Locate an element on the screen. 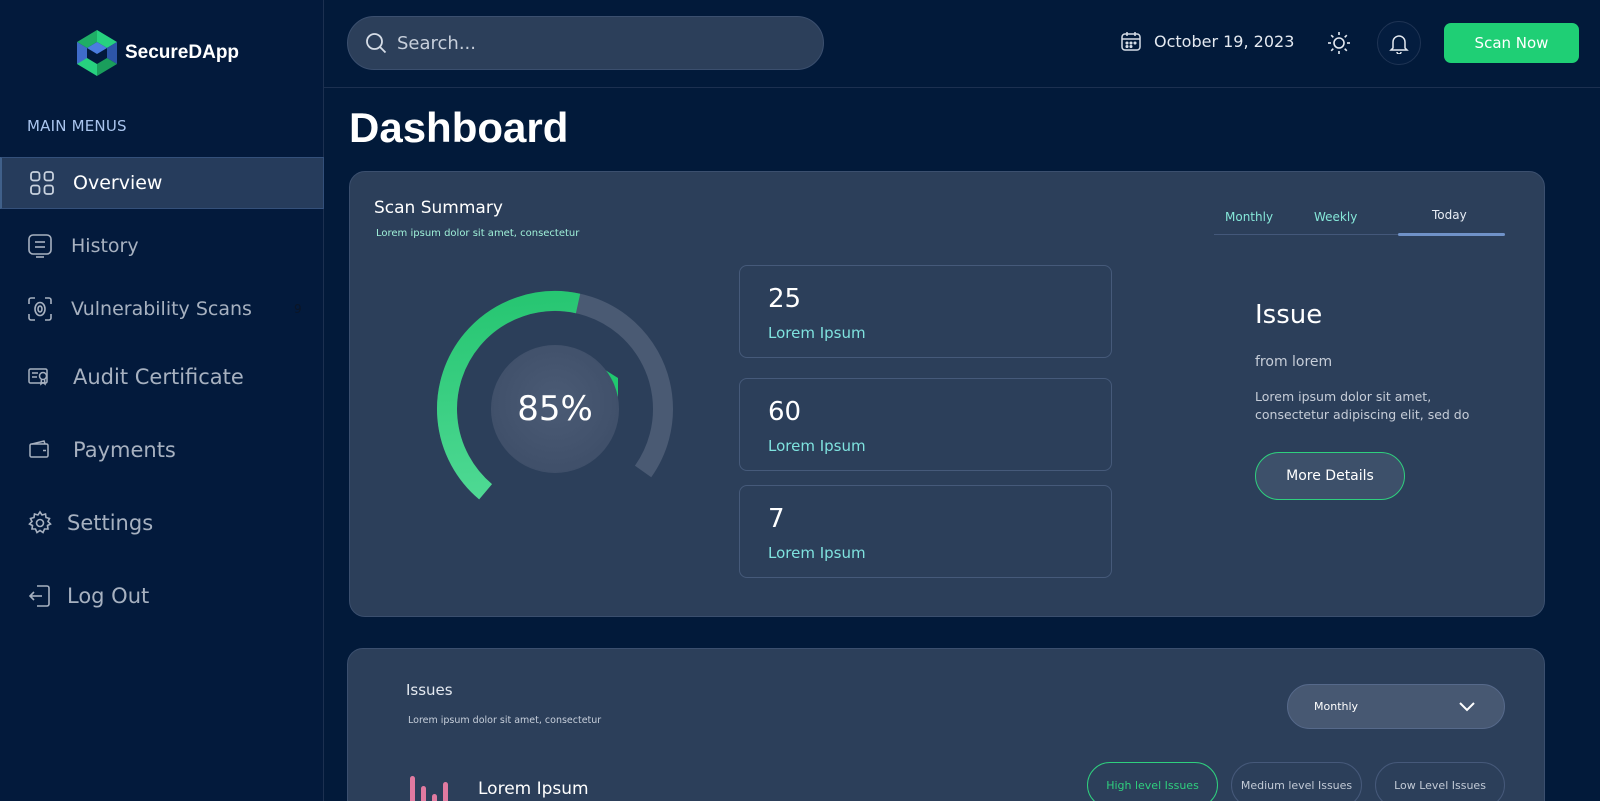 The height and width of the screenshot is (801, 1600). tab-underline is located at coordinates (1451, 234).